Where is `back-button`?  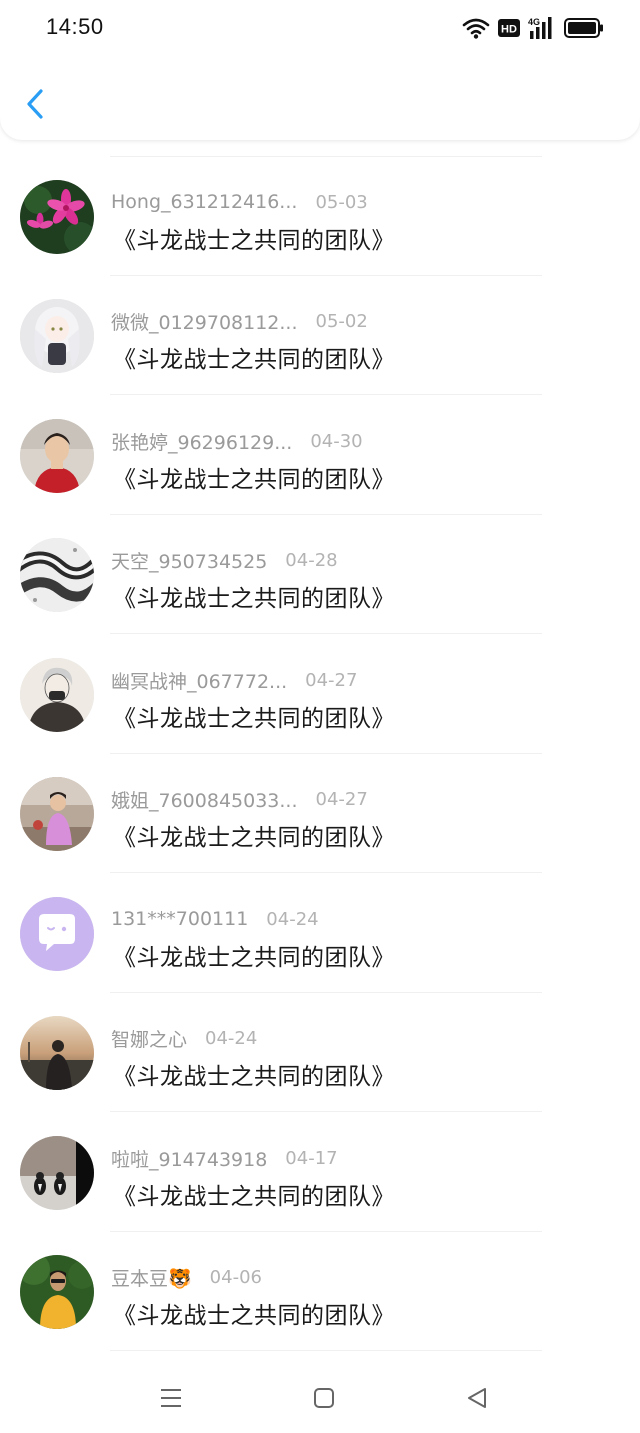 back-button is located at coordinates (35, 104).